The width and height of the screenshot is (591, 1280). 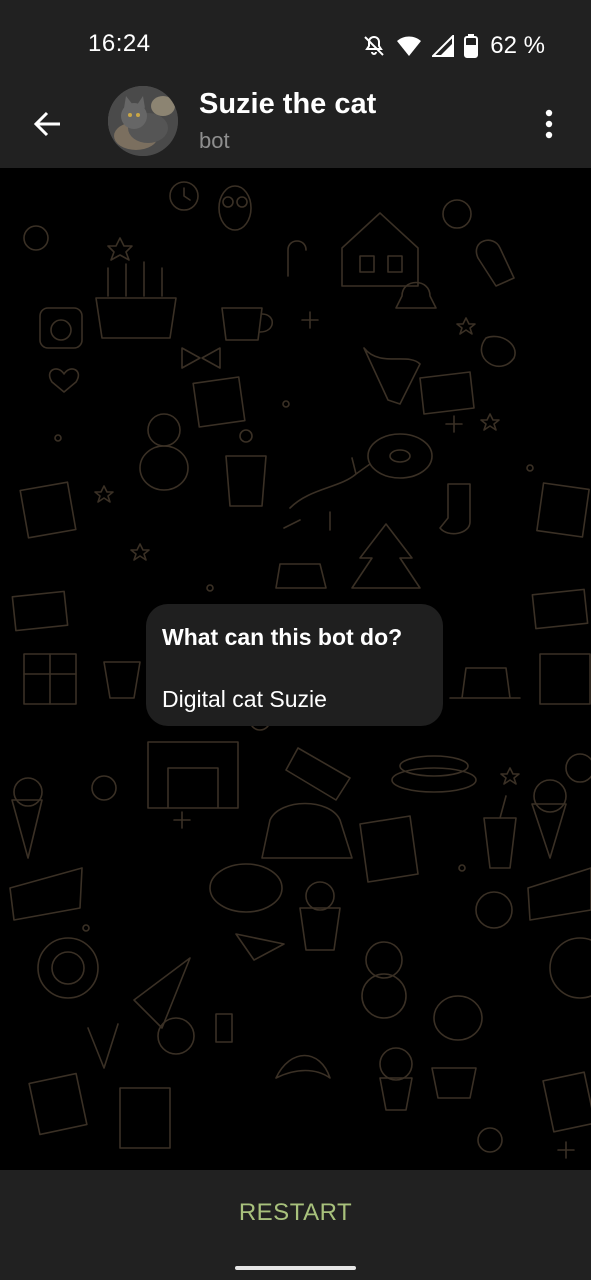 What do you see at coordinates (295, 127) in the screenshot?
I see `chat-header: Suzie the cat bot` at bounding box center [295, 127].